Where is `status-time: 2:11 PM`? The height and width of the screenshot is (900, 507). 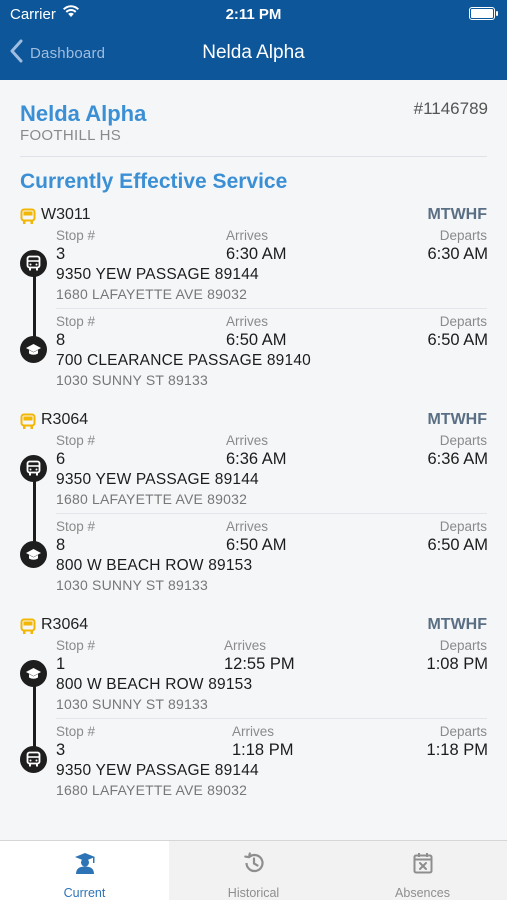 status-time: 2:11 PM is located at coordinates (253, 14).